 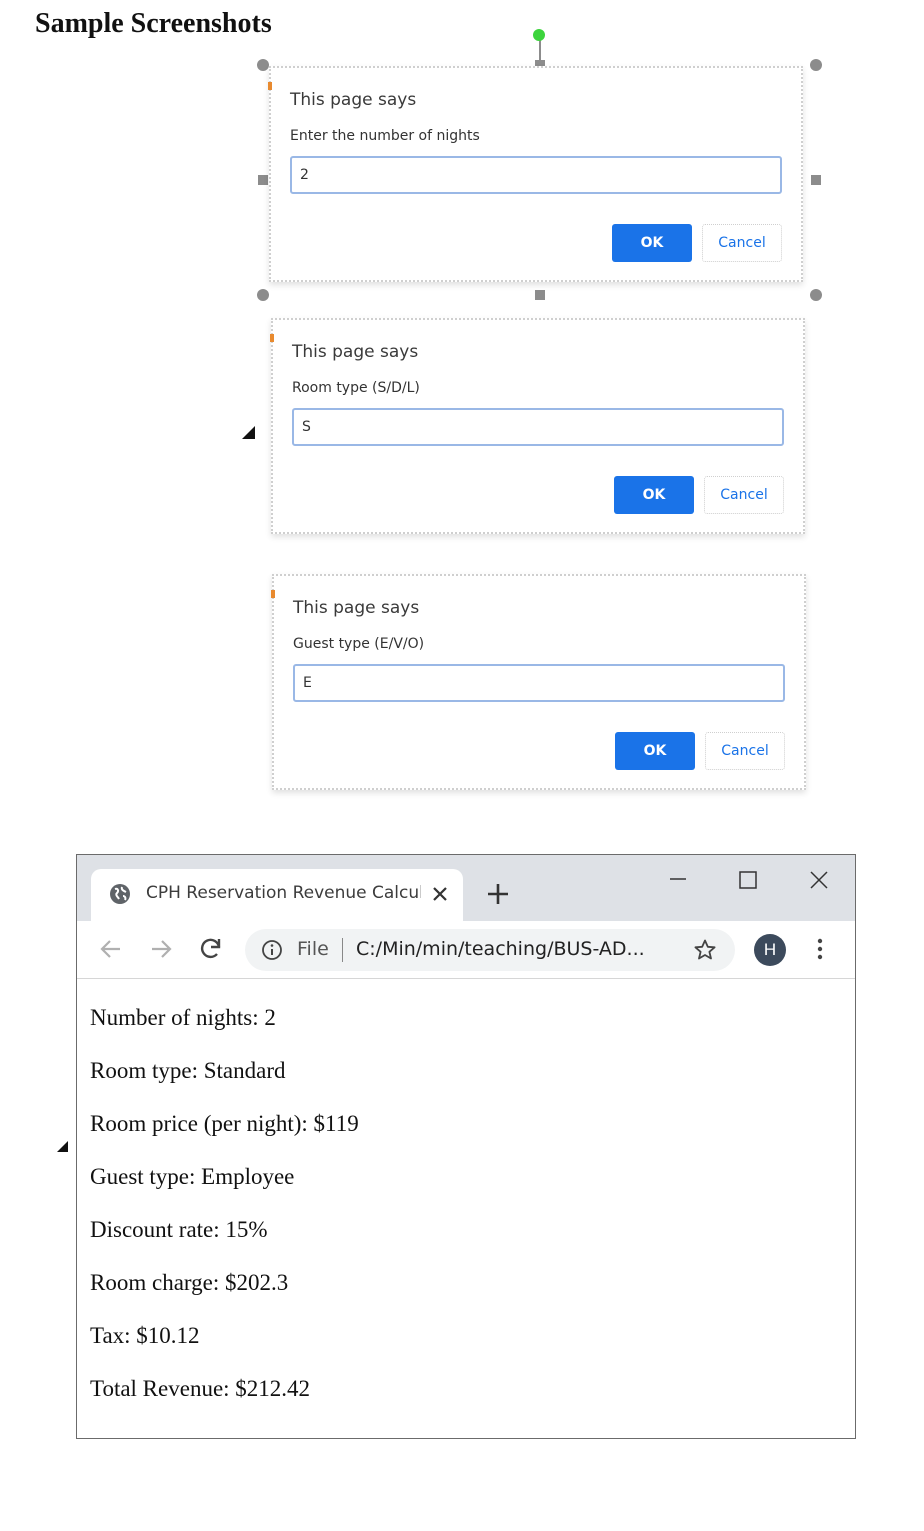 I want to click on tab-cph-reservation: CPH Reservation Revenue Calcula, so click(x=277, y=895).